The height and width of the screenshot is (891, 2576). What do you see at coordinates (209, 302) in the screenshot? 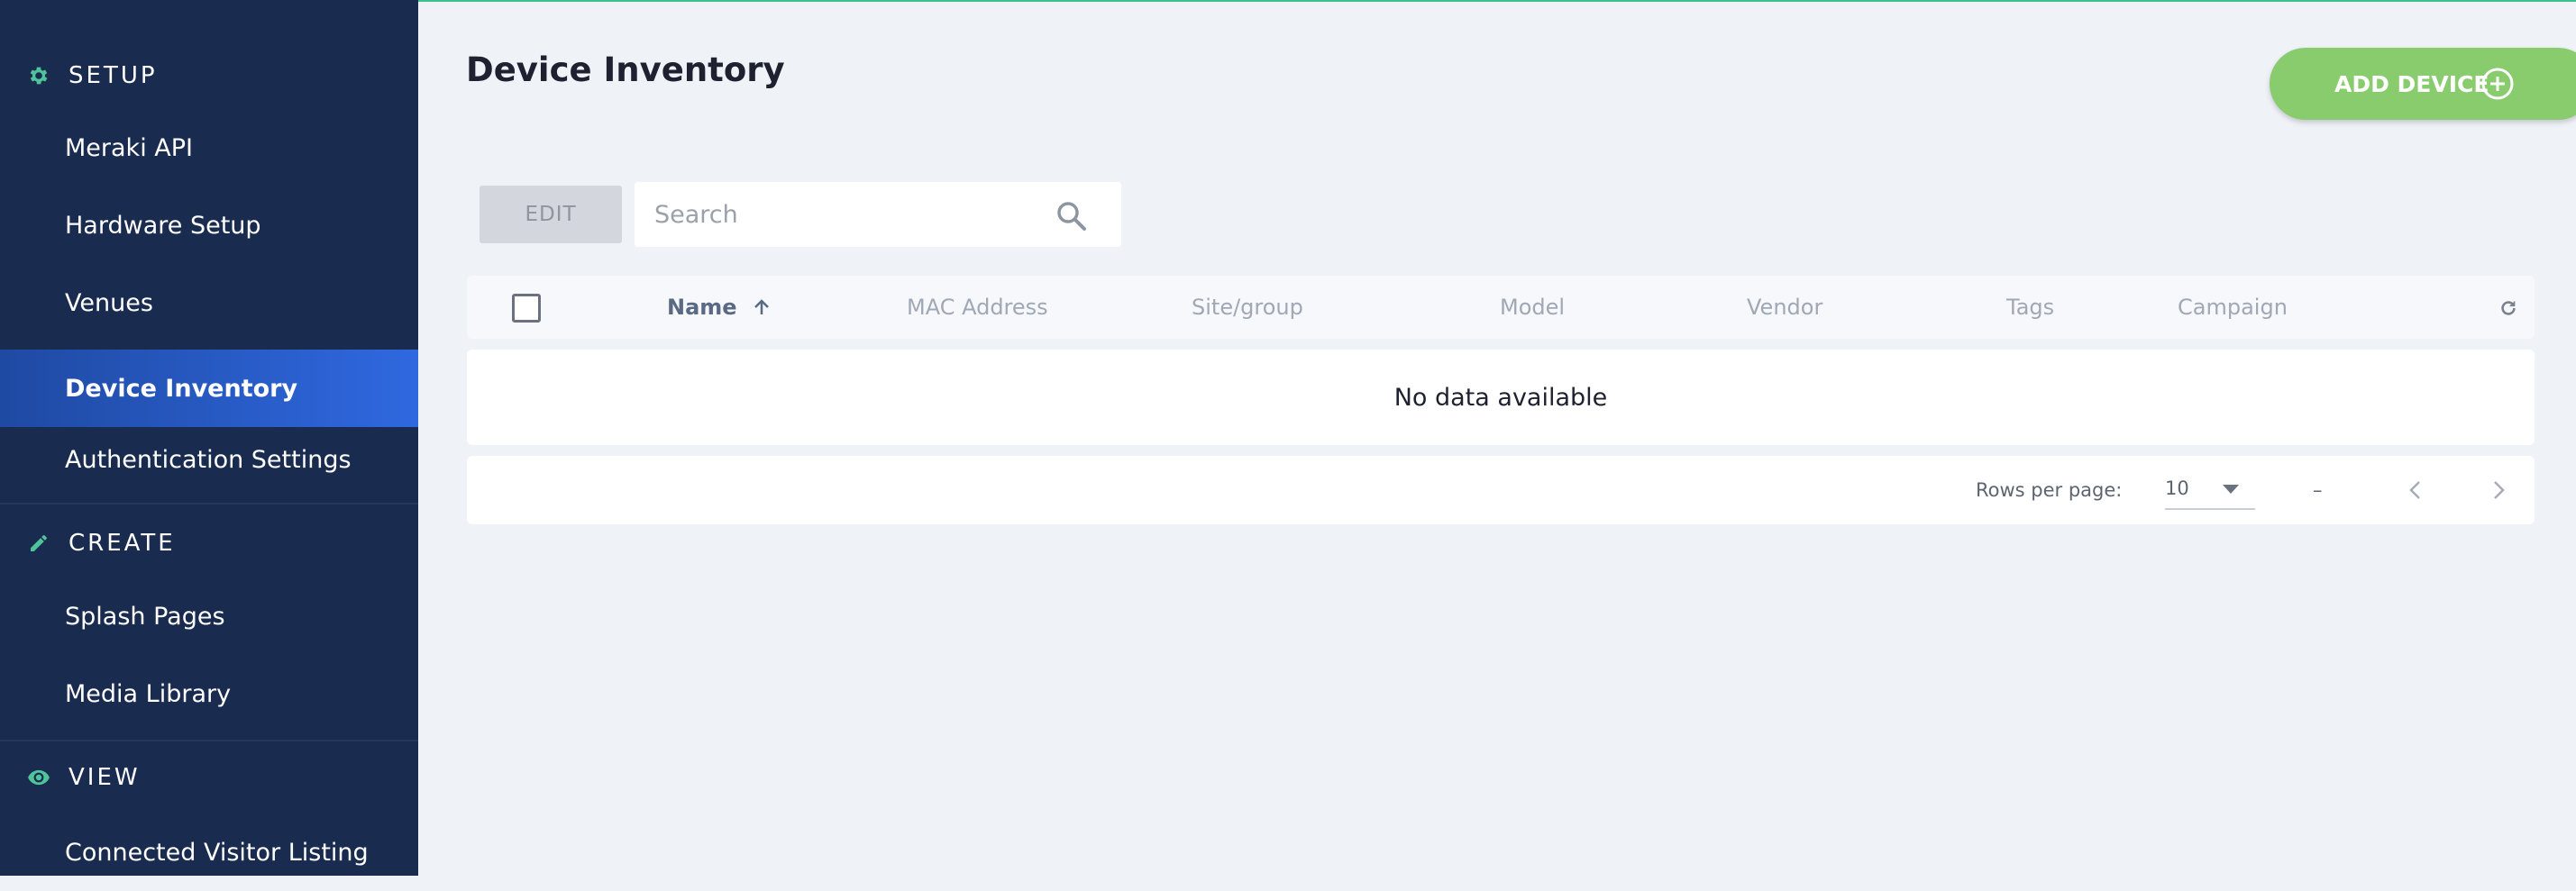
I see `sidebar-item-venues: Venues` at bounding box center [209, 302].